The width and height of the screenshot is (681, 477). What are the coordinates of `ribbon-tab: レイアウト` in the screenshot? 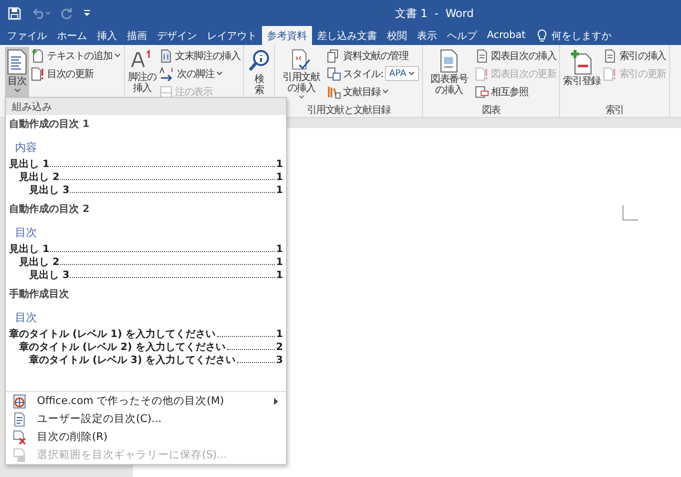 It's located at (232, 35).